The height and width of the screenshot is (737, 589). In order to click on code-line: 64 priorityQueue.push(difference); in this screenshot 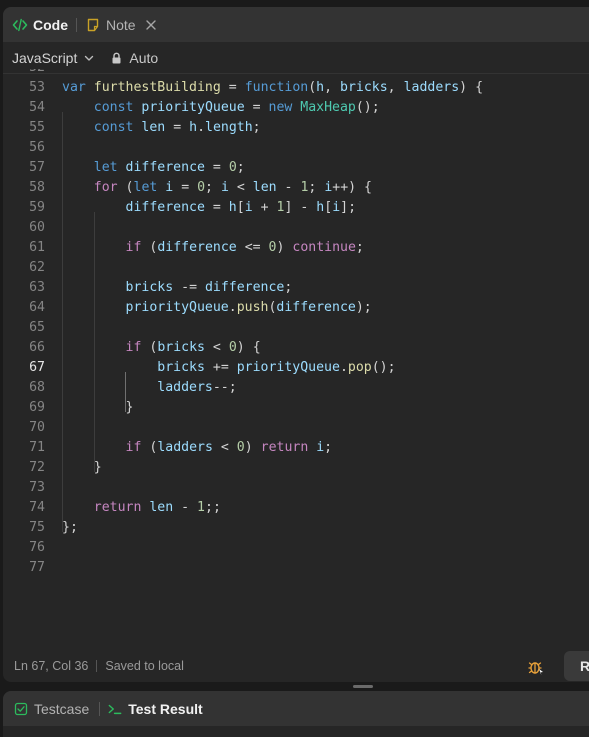, I will do `click(296, 308)`.